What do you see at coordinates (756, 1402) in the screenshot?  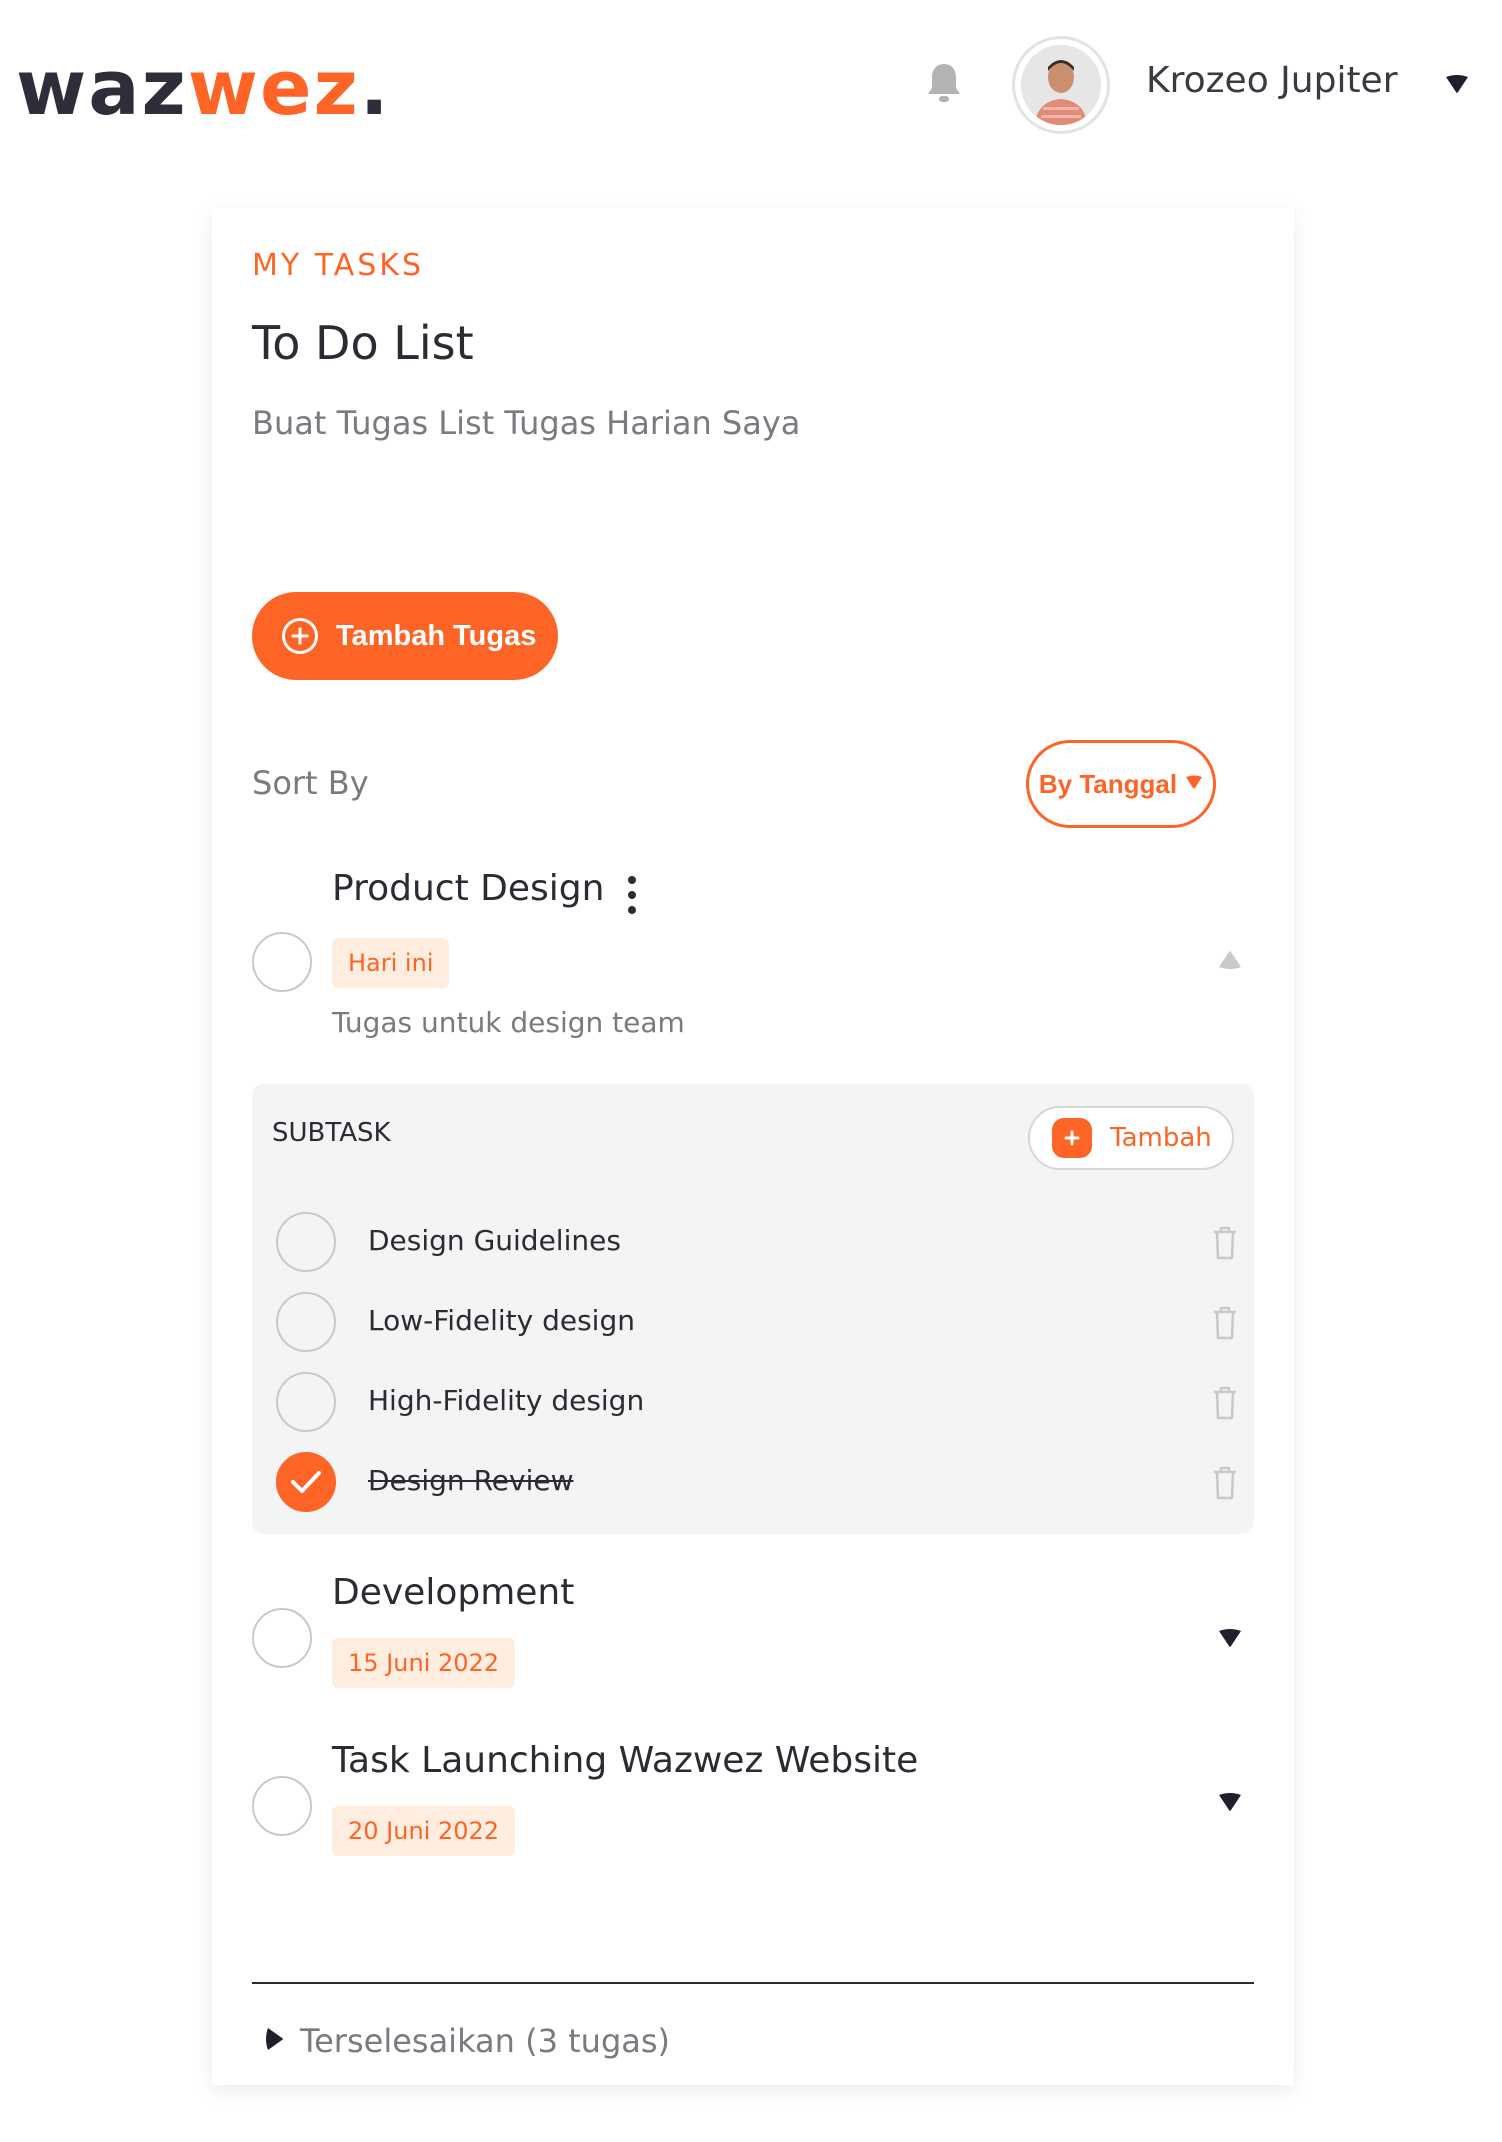 I see `subtask-row: High-Fidelity design` at bounding box center [756, 1402].